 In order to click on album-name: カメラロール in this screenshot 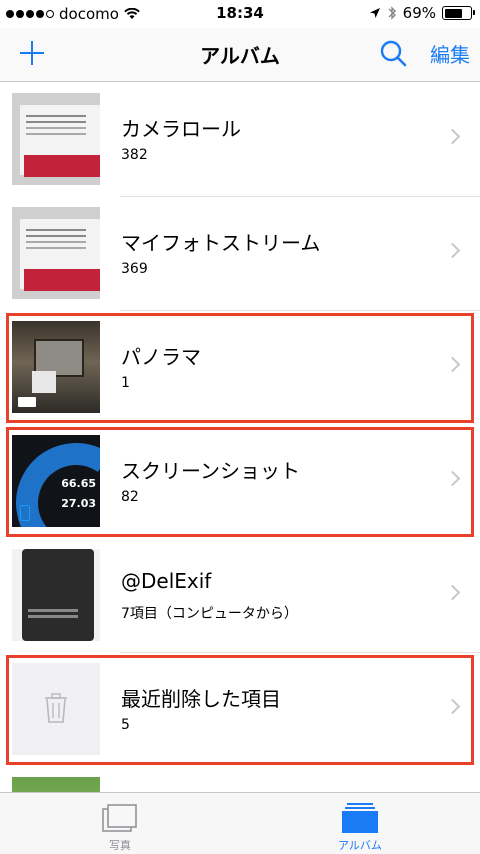, I will do `click(181, 129)`.